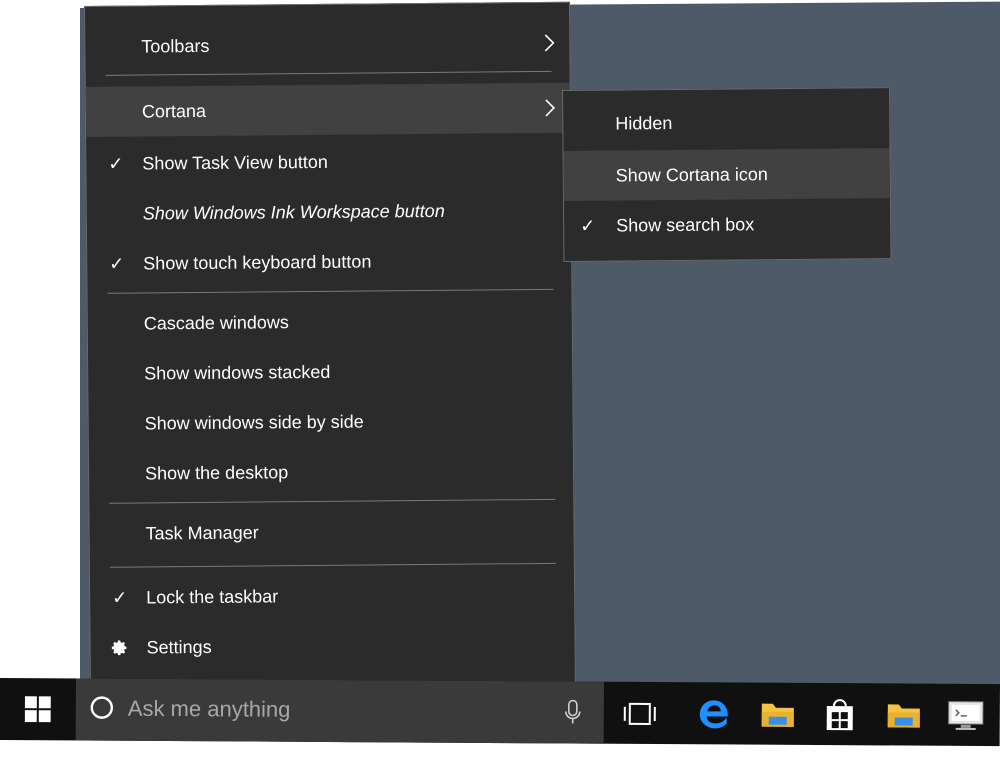 The height and width of the screenshot is (757, 1000). I want to click on submenu-item-label: Hidden, so click(644, 123).